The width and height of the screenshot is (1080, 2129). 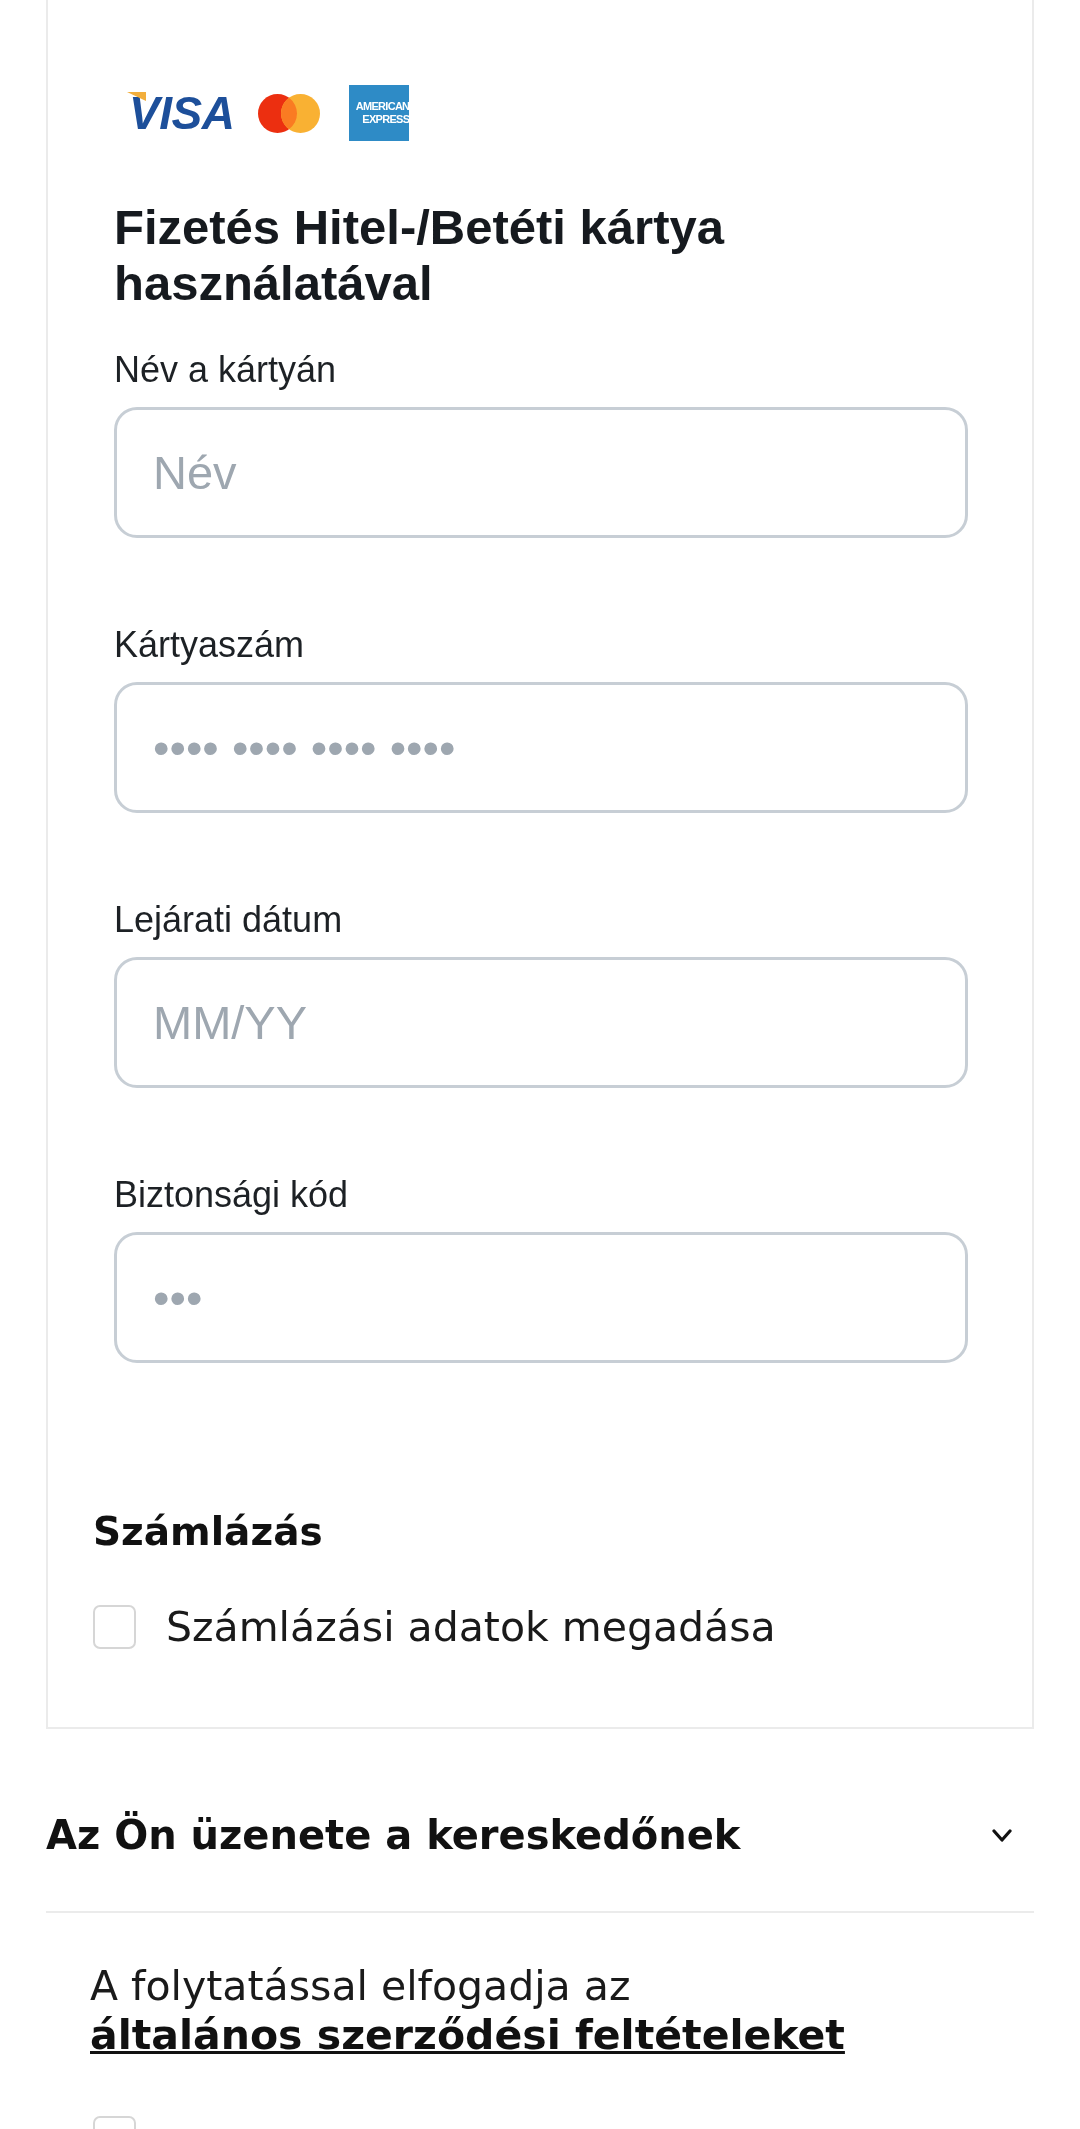 I want to click on visa-logo: VISA, so click(x=183, y=113).